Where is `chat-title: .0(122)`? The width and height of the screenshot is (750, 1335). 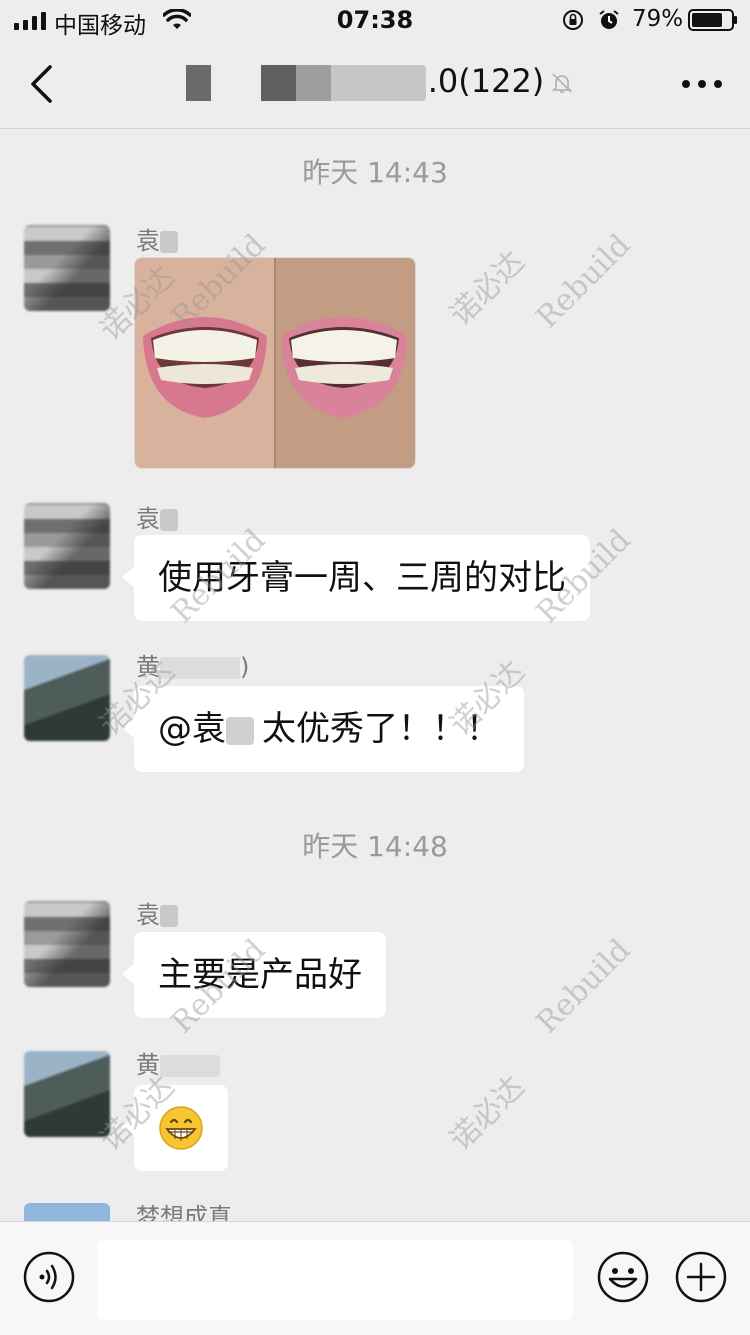 chat-title: .0(122) is located at coordinates (375, 81).